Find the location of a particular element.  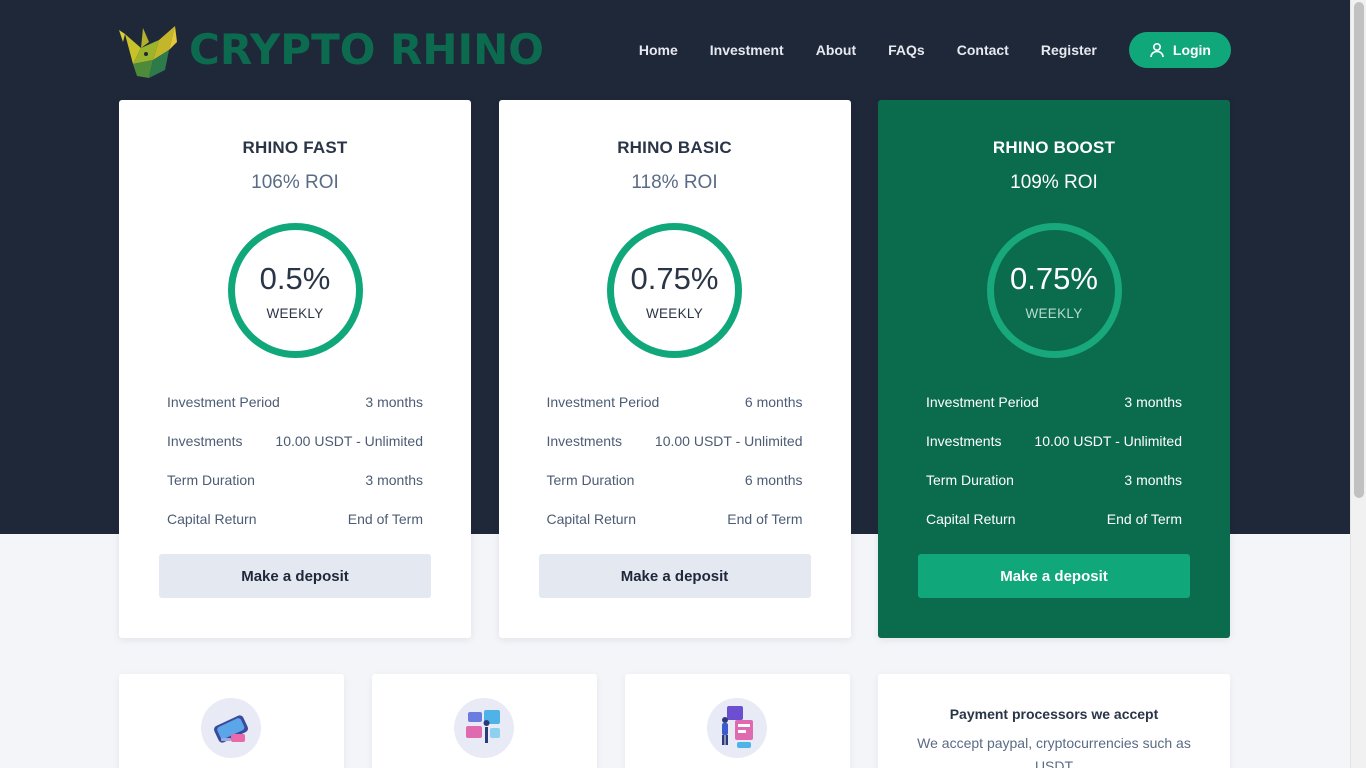

nav-faqs: FAQs is located at coordinates (906, 50).